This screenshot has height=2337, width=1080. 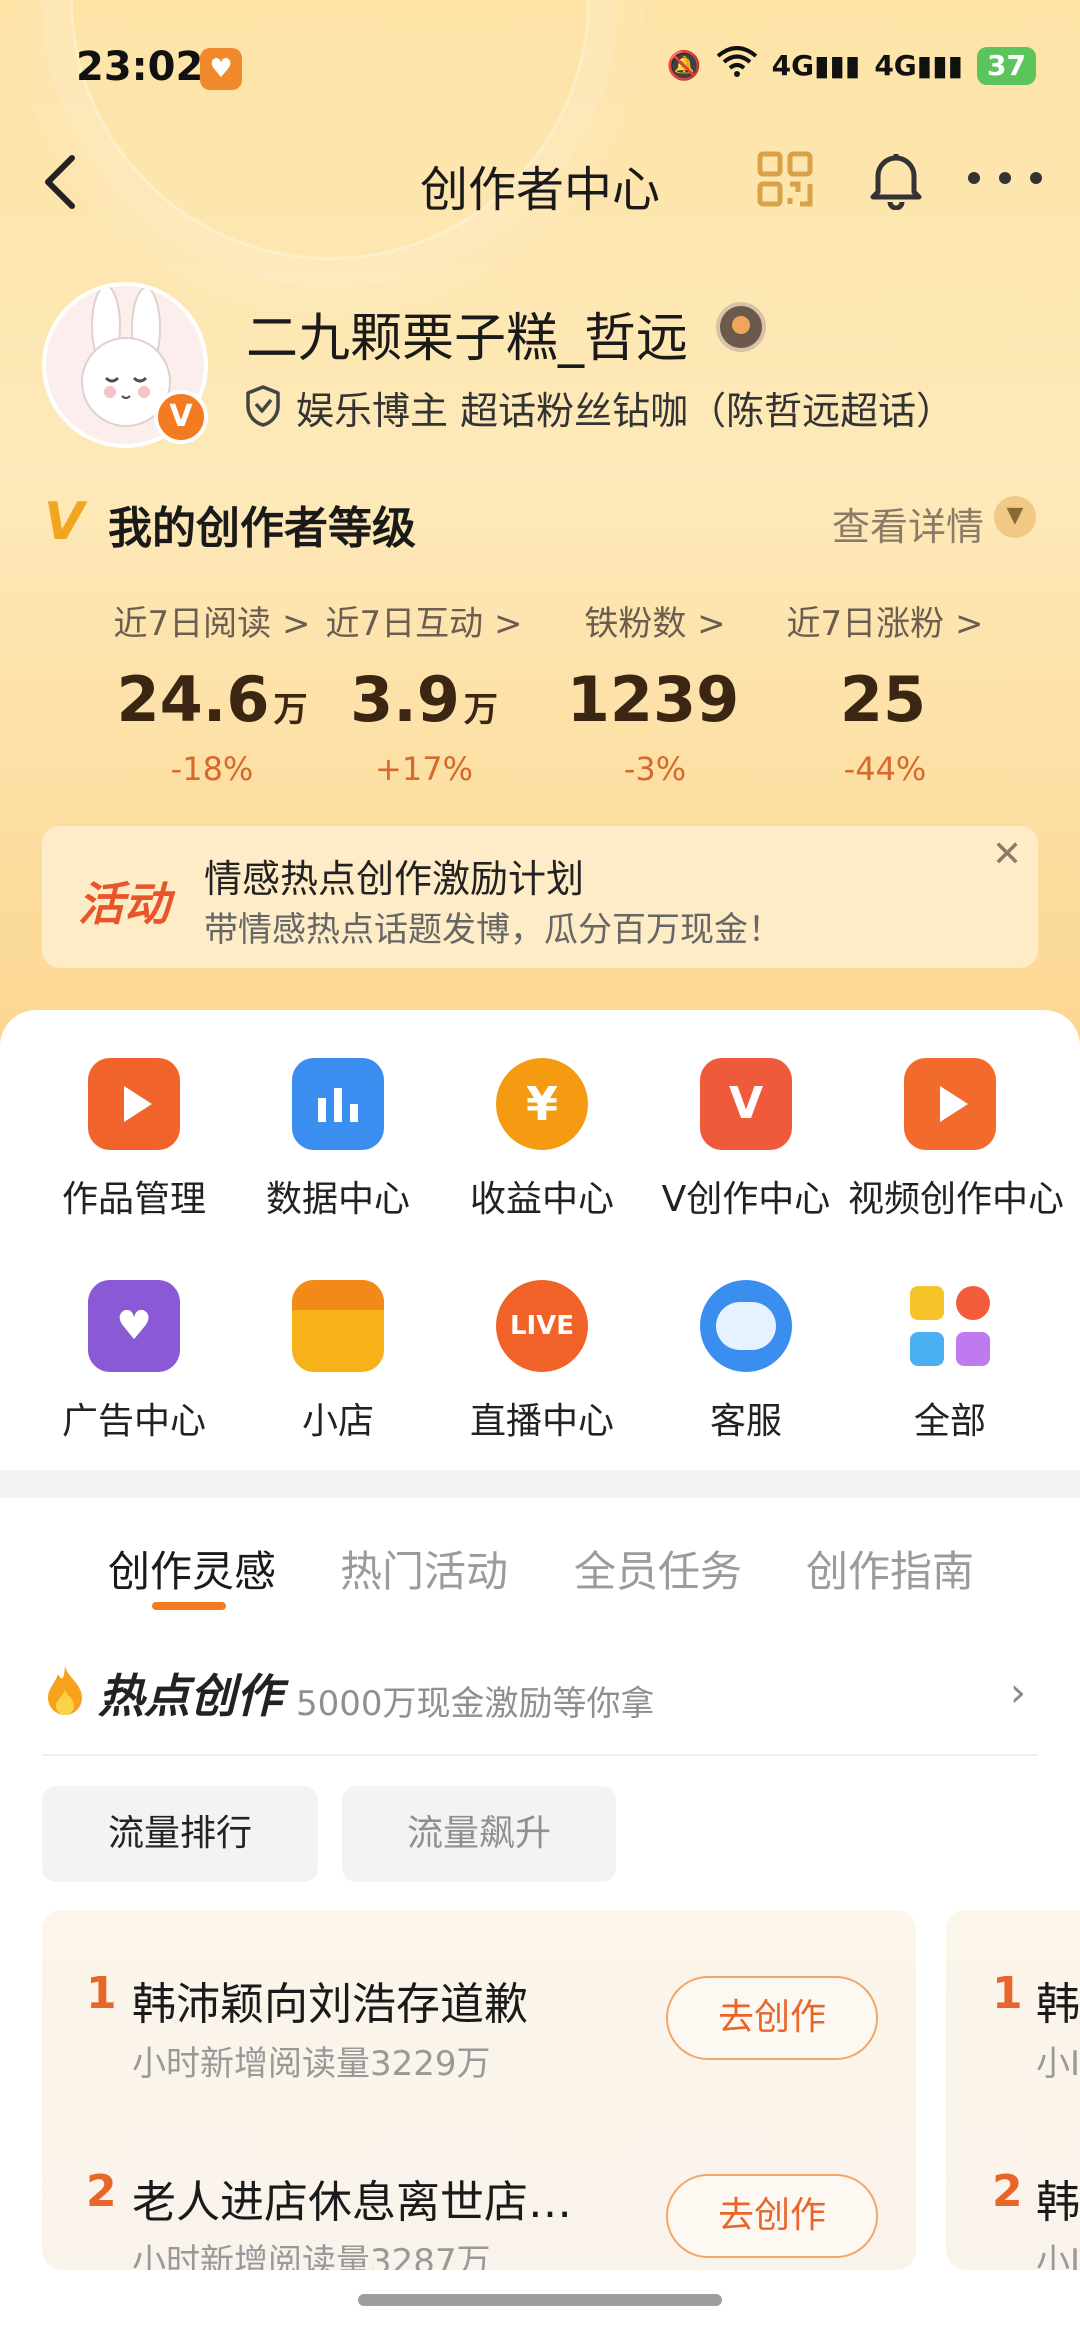 What do you see at coordinates (394, 879) in the screenshot?
I see `banner-title: 情感热点创作激励计划` at bounding box center [394, 879].